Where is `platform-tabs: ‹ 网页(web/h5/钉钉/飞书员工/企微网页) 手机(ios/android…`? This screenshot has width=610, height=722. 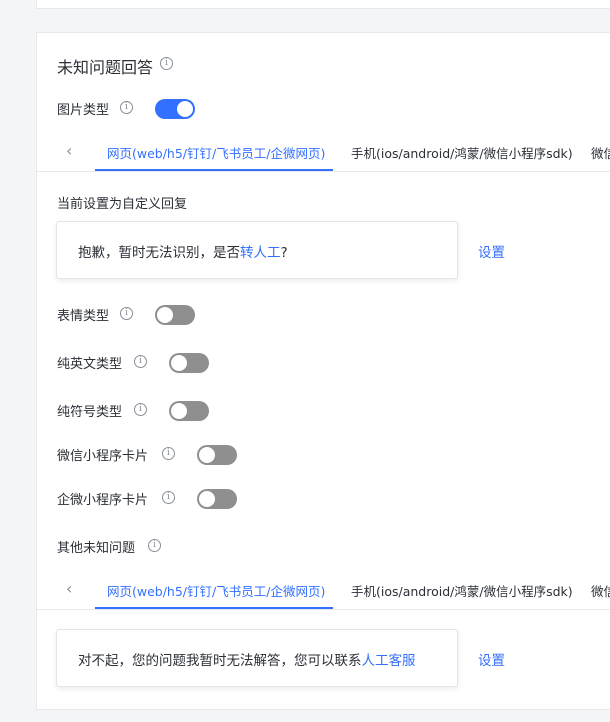 platform-tabs: ‹ 网页(web/h5/钉钉/飞书员工/企微网页) 手机(ios/android… is located at coordinates (323, 153).